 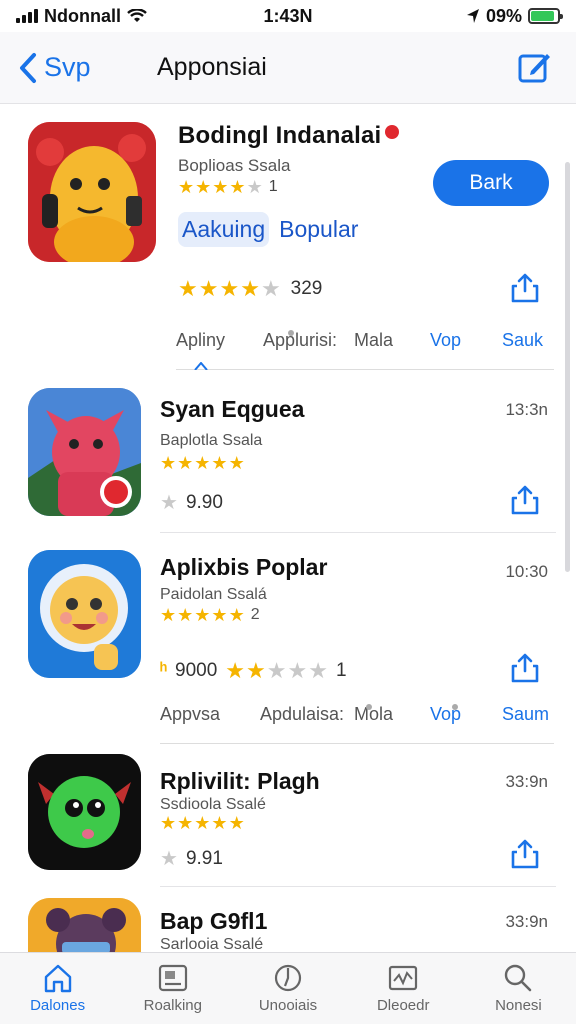 What do you see at coordinates (92, 192) in the screenshot?
I see `featured-app-icon` at bounding box center [92, 192].